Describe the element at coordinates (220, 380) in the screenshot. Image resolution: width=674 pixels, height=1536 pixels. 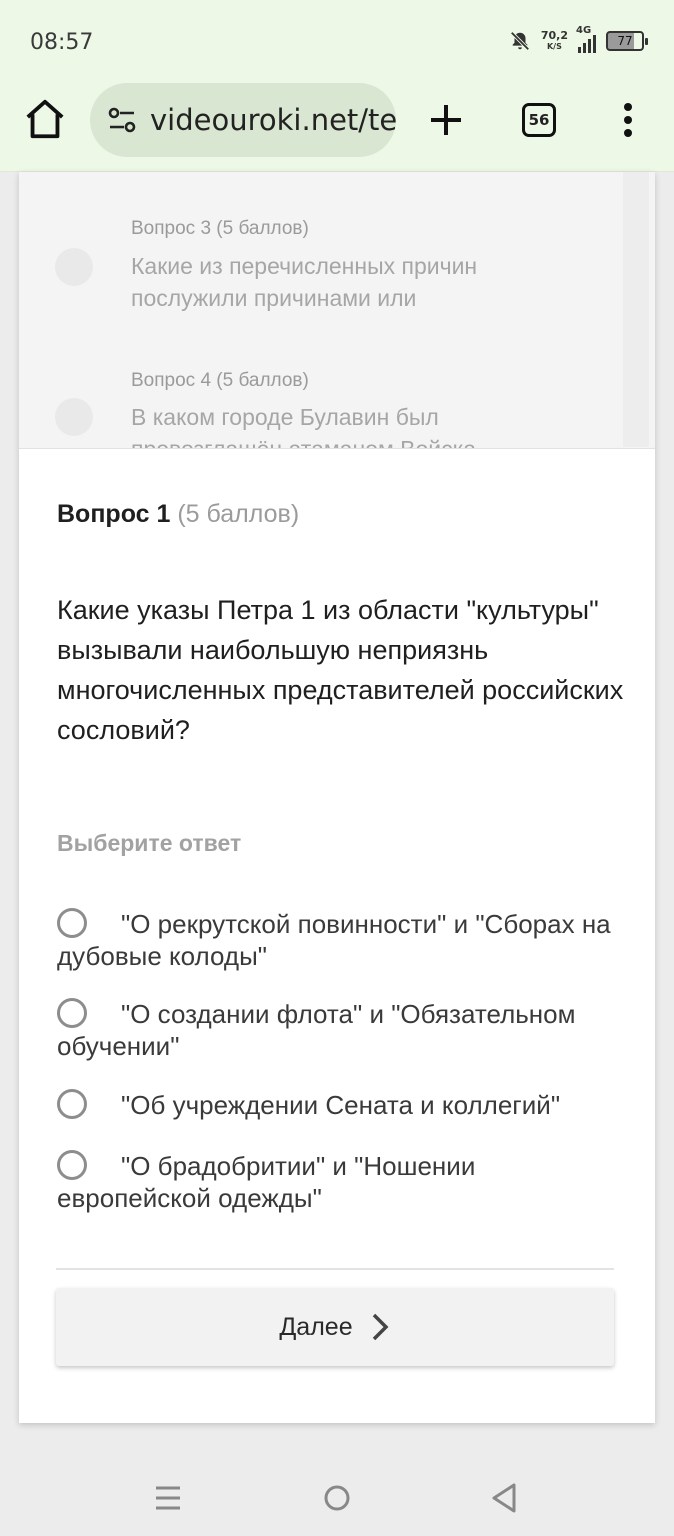
I see `question-list-label: Вопрос 4 (5 баллов)` at that location.